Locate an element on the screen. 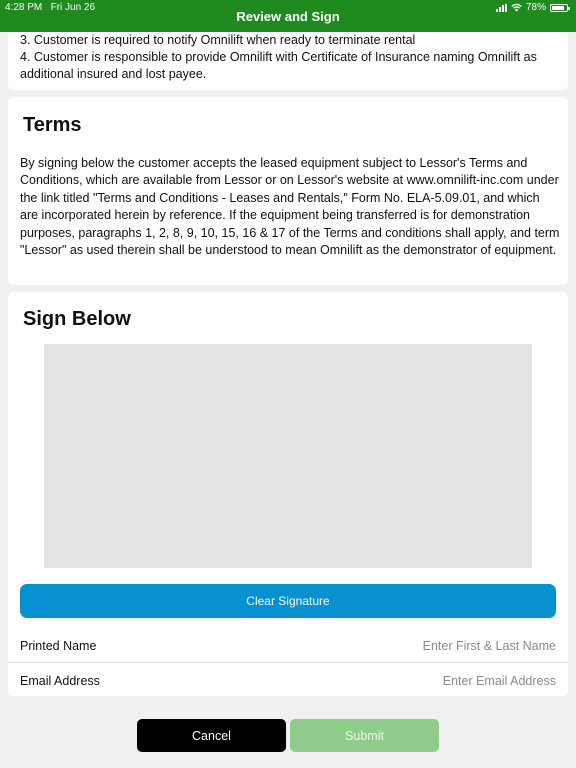  email-label: Email Address is located at coordinates (60, 680).